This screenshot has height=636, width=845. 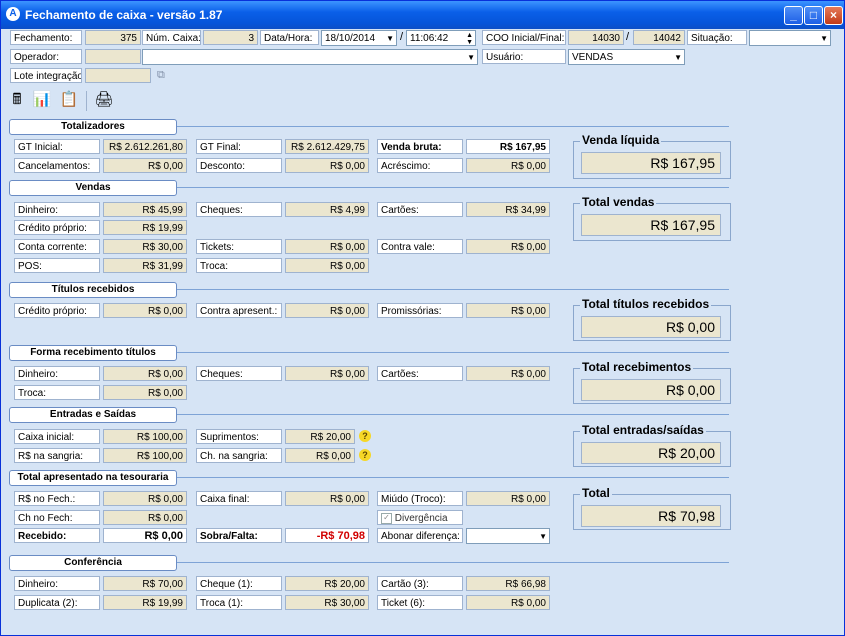 What do you see at coordinates (239, 602) in the screenshot?
I see `conf-troca-label: Troca (1):` at bounding box center [239, 602].